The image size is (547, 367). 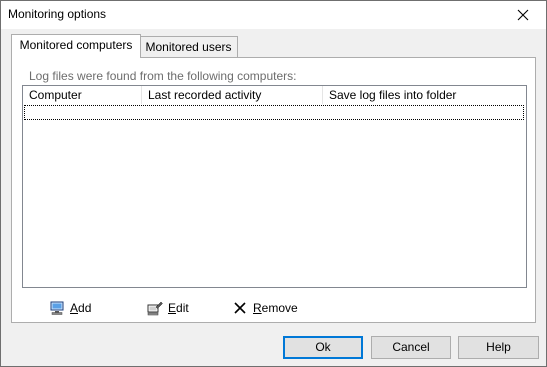 I want to click on help-label: Help, so click(x=498, y=347).